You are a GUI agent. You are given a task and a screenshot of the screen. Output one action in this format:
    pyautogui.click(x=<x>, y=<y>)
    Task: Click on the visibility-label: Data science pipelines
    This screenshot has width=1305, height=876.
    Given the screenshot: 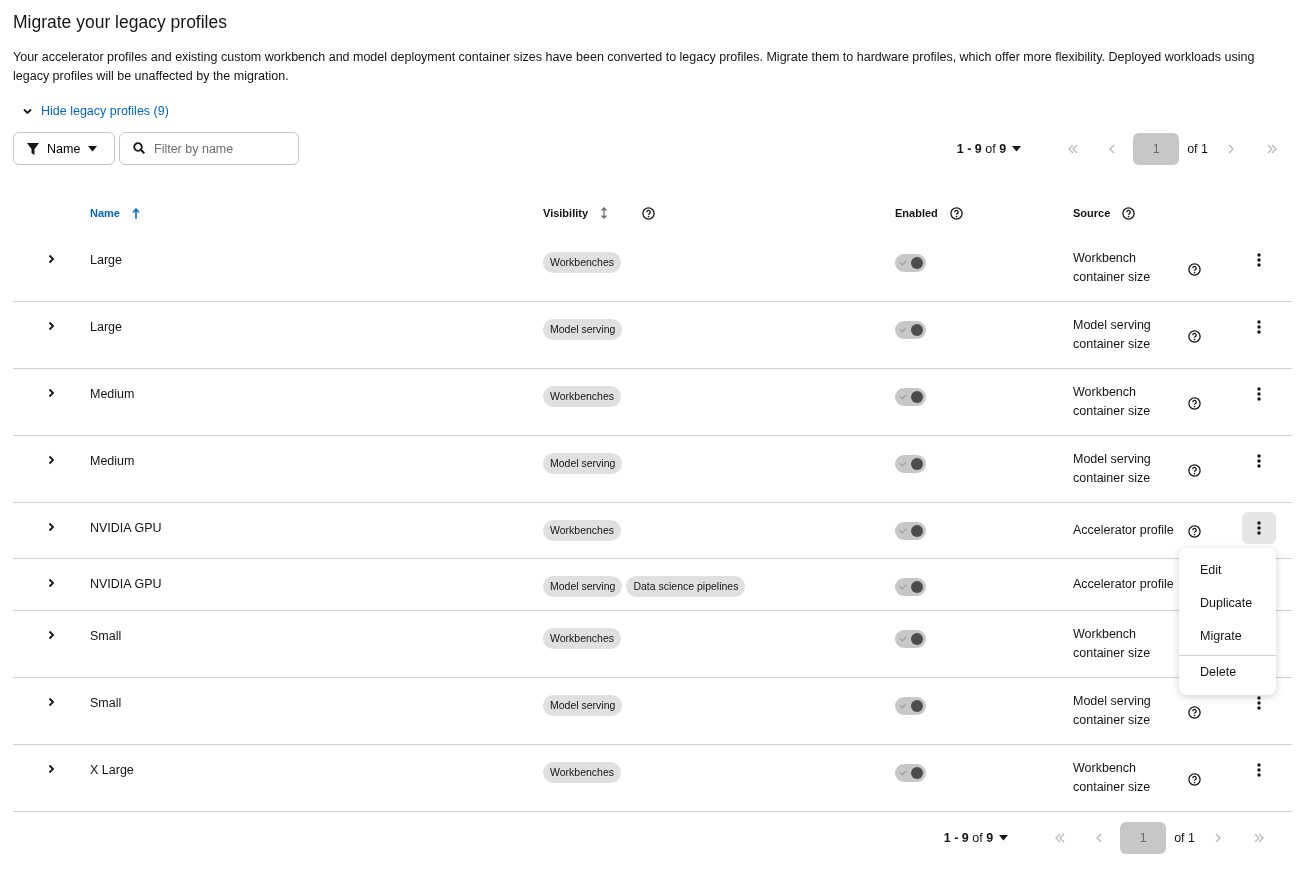 What is the action you would take?
    pyautogui.click(x=686, y=586)
    